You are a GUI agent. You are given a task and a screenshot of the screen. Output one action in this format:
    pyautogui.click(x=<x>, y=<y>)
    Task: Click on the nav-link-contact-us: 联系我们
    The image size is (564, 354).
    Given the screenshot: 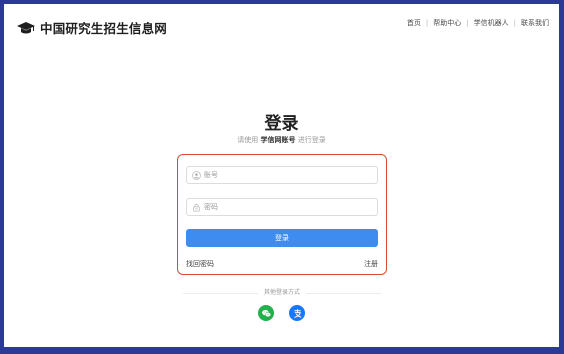 What is the action you would take?
    pyautogui.click(x=535, y=23)
    